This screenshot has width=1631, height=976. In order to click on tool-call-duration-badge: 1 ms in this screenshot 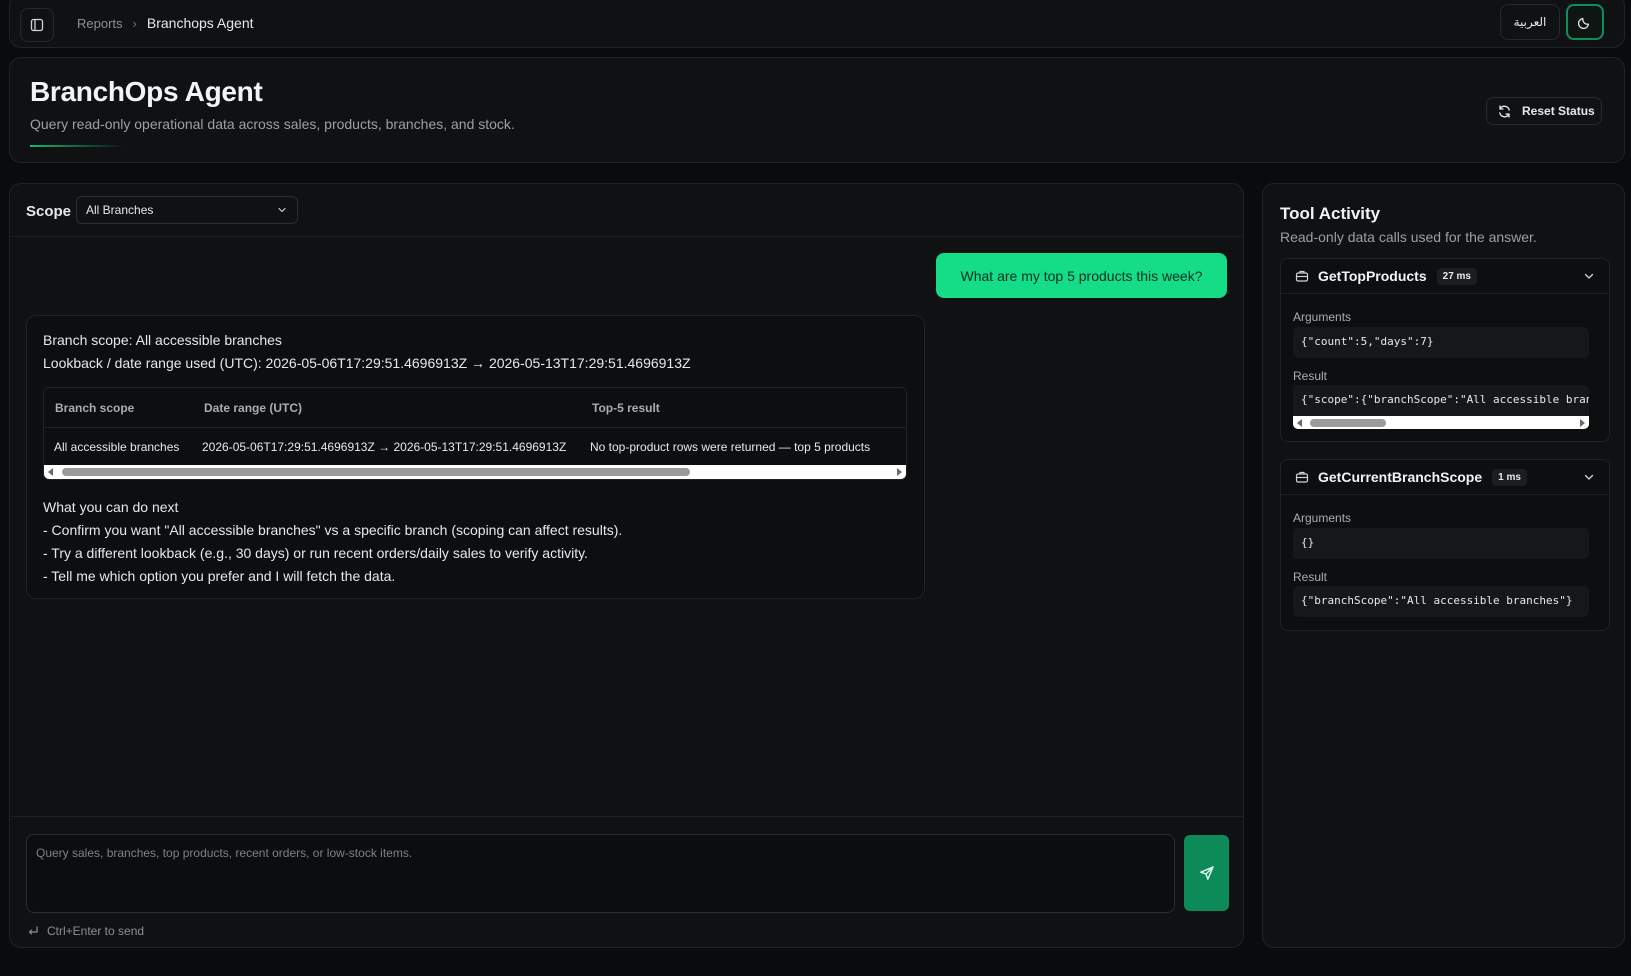, I will do `click(1509, 477)`.